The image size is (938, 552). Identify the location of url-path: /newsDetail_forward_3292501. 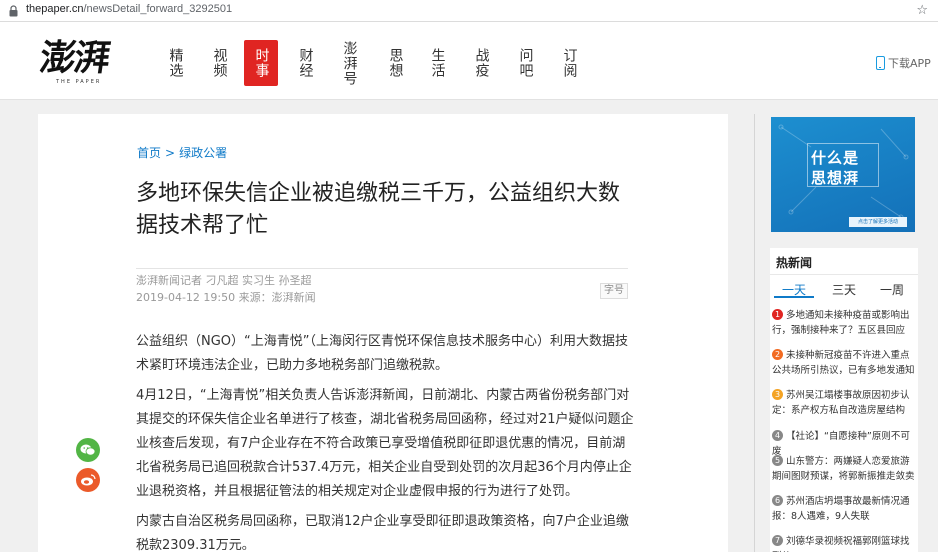
(158, 9).